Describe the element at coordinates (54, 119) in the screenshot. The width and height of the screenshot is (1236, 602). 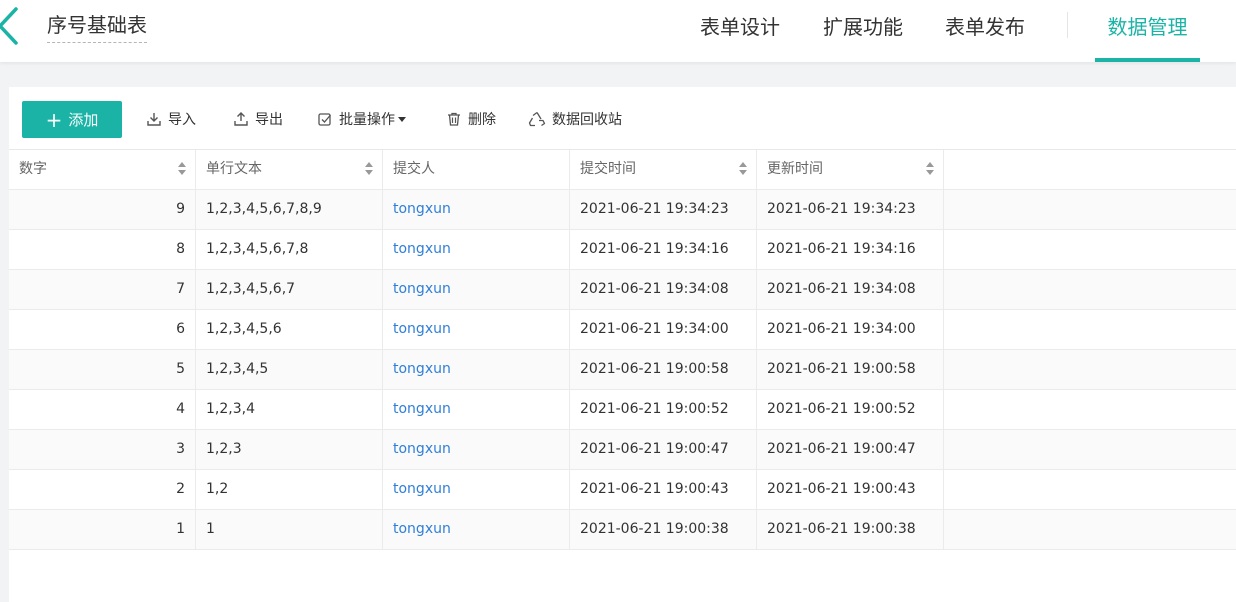
I see `plus-icon: +` at that location.